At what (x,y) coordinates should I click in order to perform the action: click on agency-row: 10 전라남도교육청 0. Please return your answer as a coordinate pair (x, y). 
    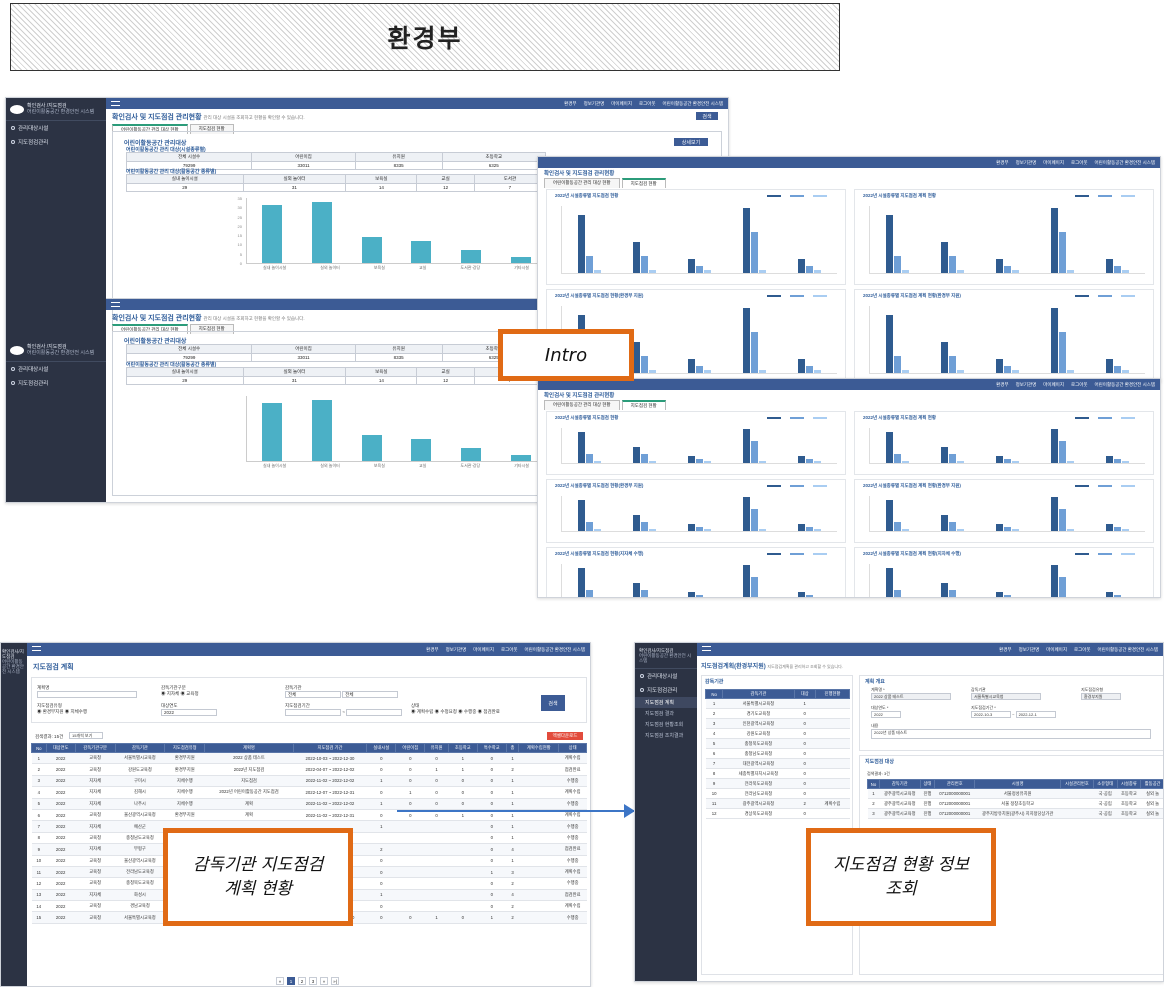
    Looking at the image, I should click on (777, 793).